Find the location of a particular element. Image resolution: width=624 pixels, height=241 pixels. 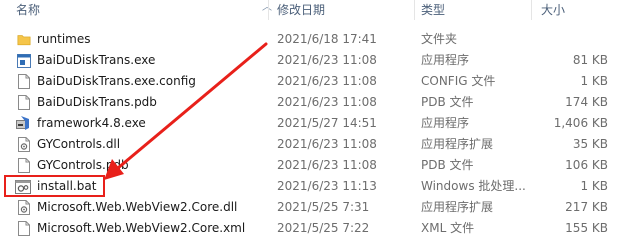

column-header-name: 名称 is located at coordinates (28, 10).